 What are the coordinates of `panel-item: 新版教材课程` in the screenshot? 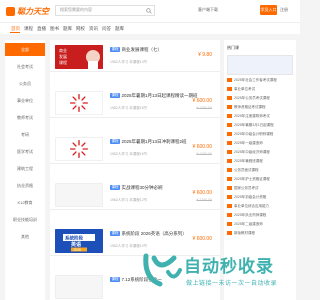 It's located at (261, 235).